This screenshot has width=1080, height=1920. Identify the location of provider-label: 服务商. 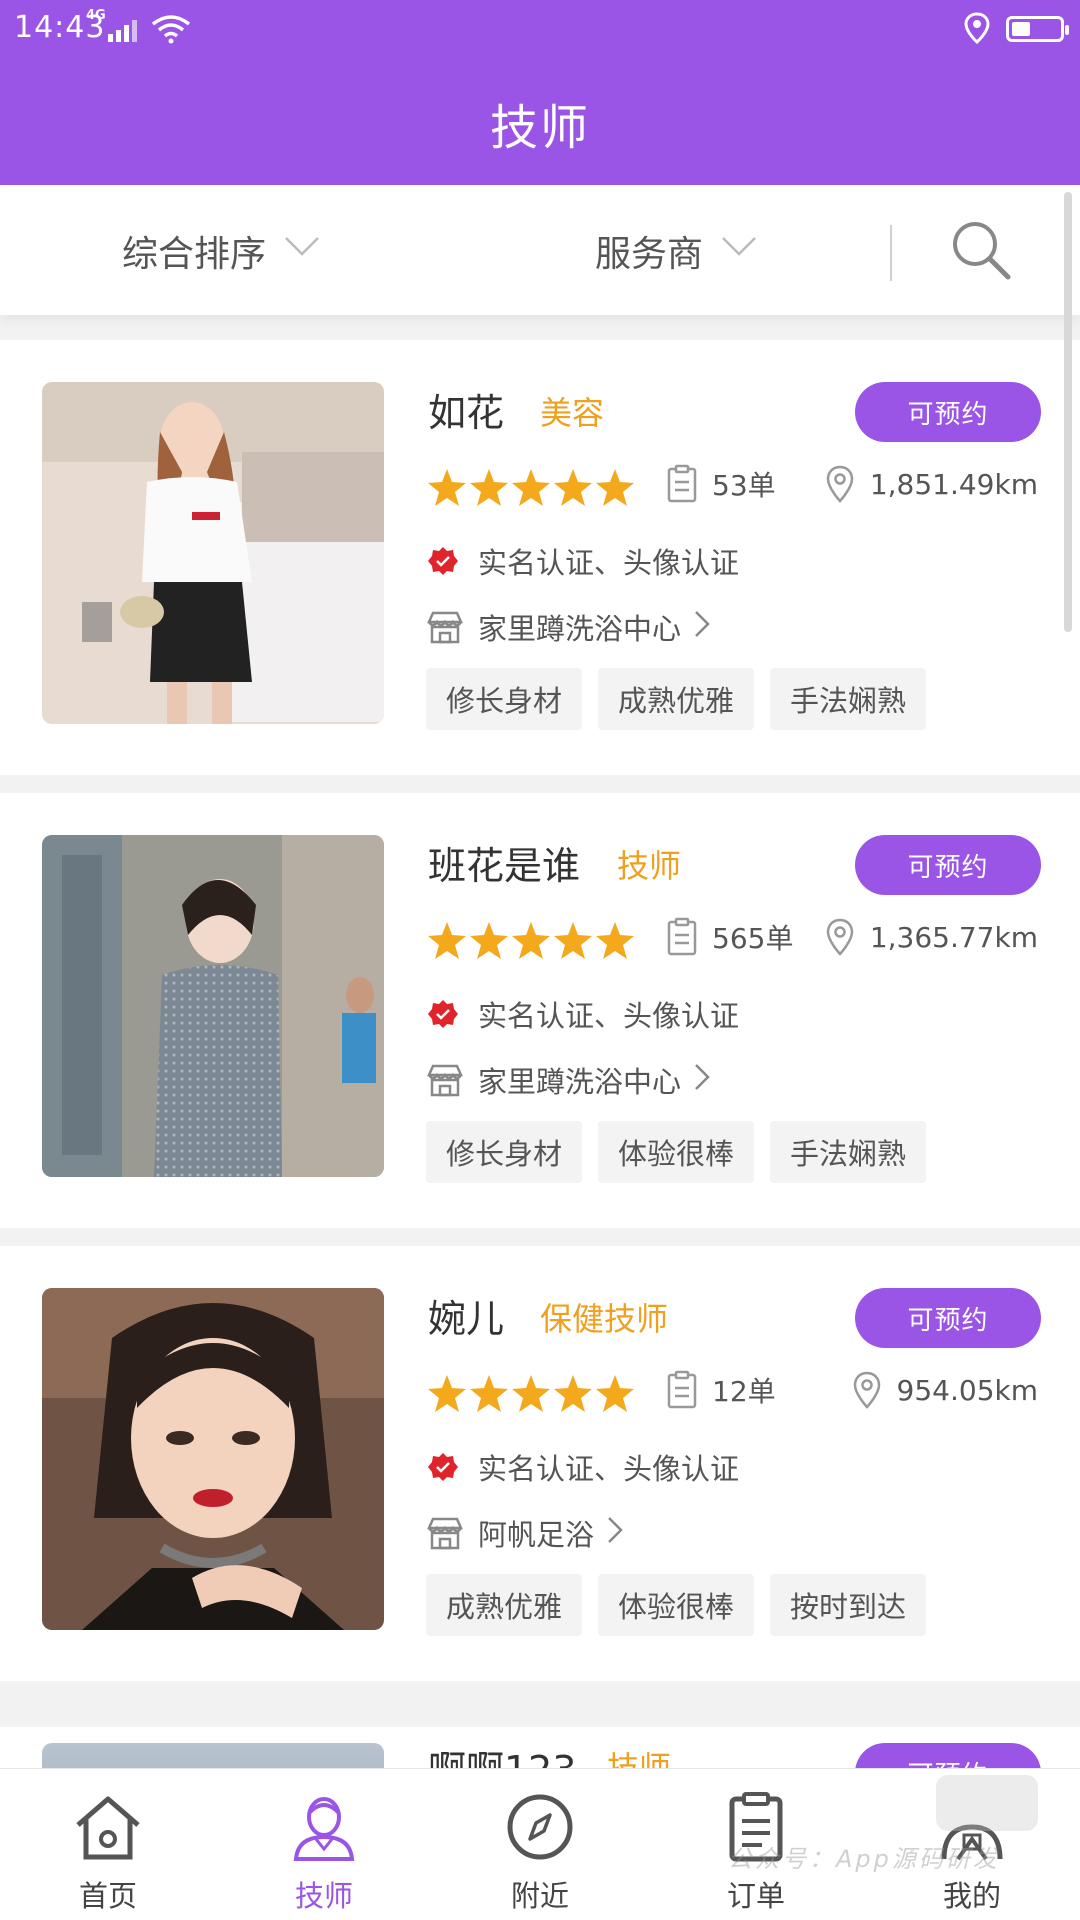
(649, 254).